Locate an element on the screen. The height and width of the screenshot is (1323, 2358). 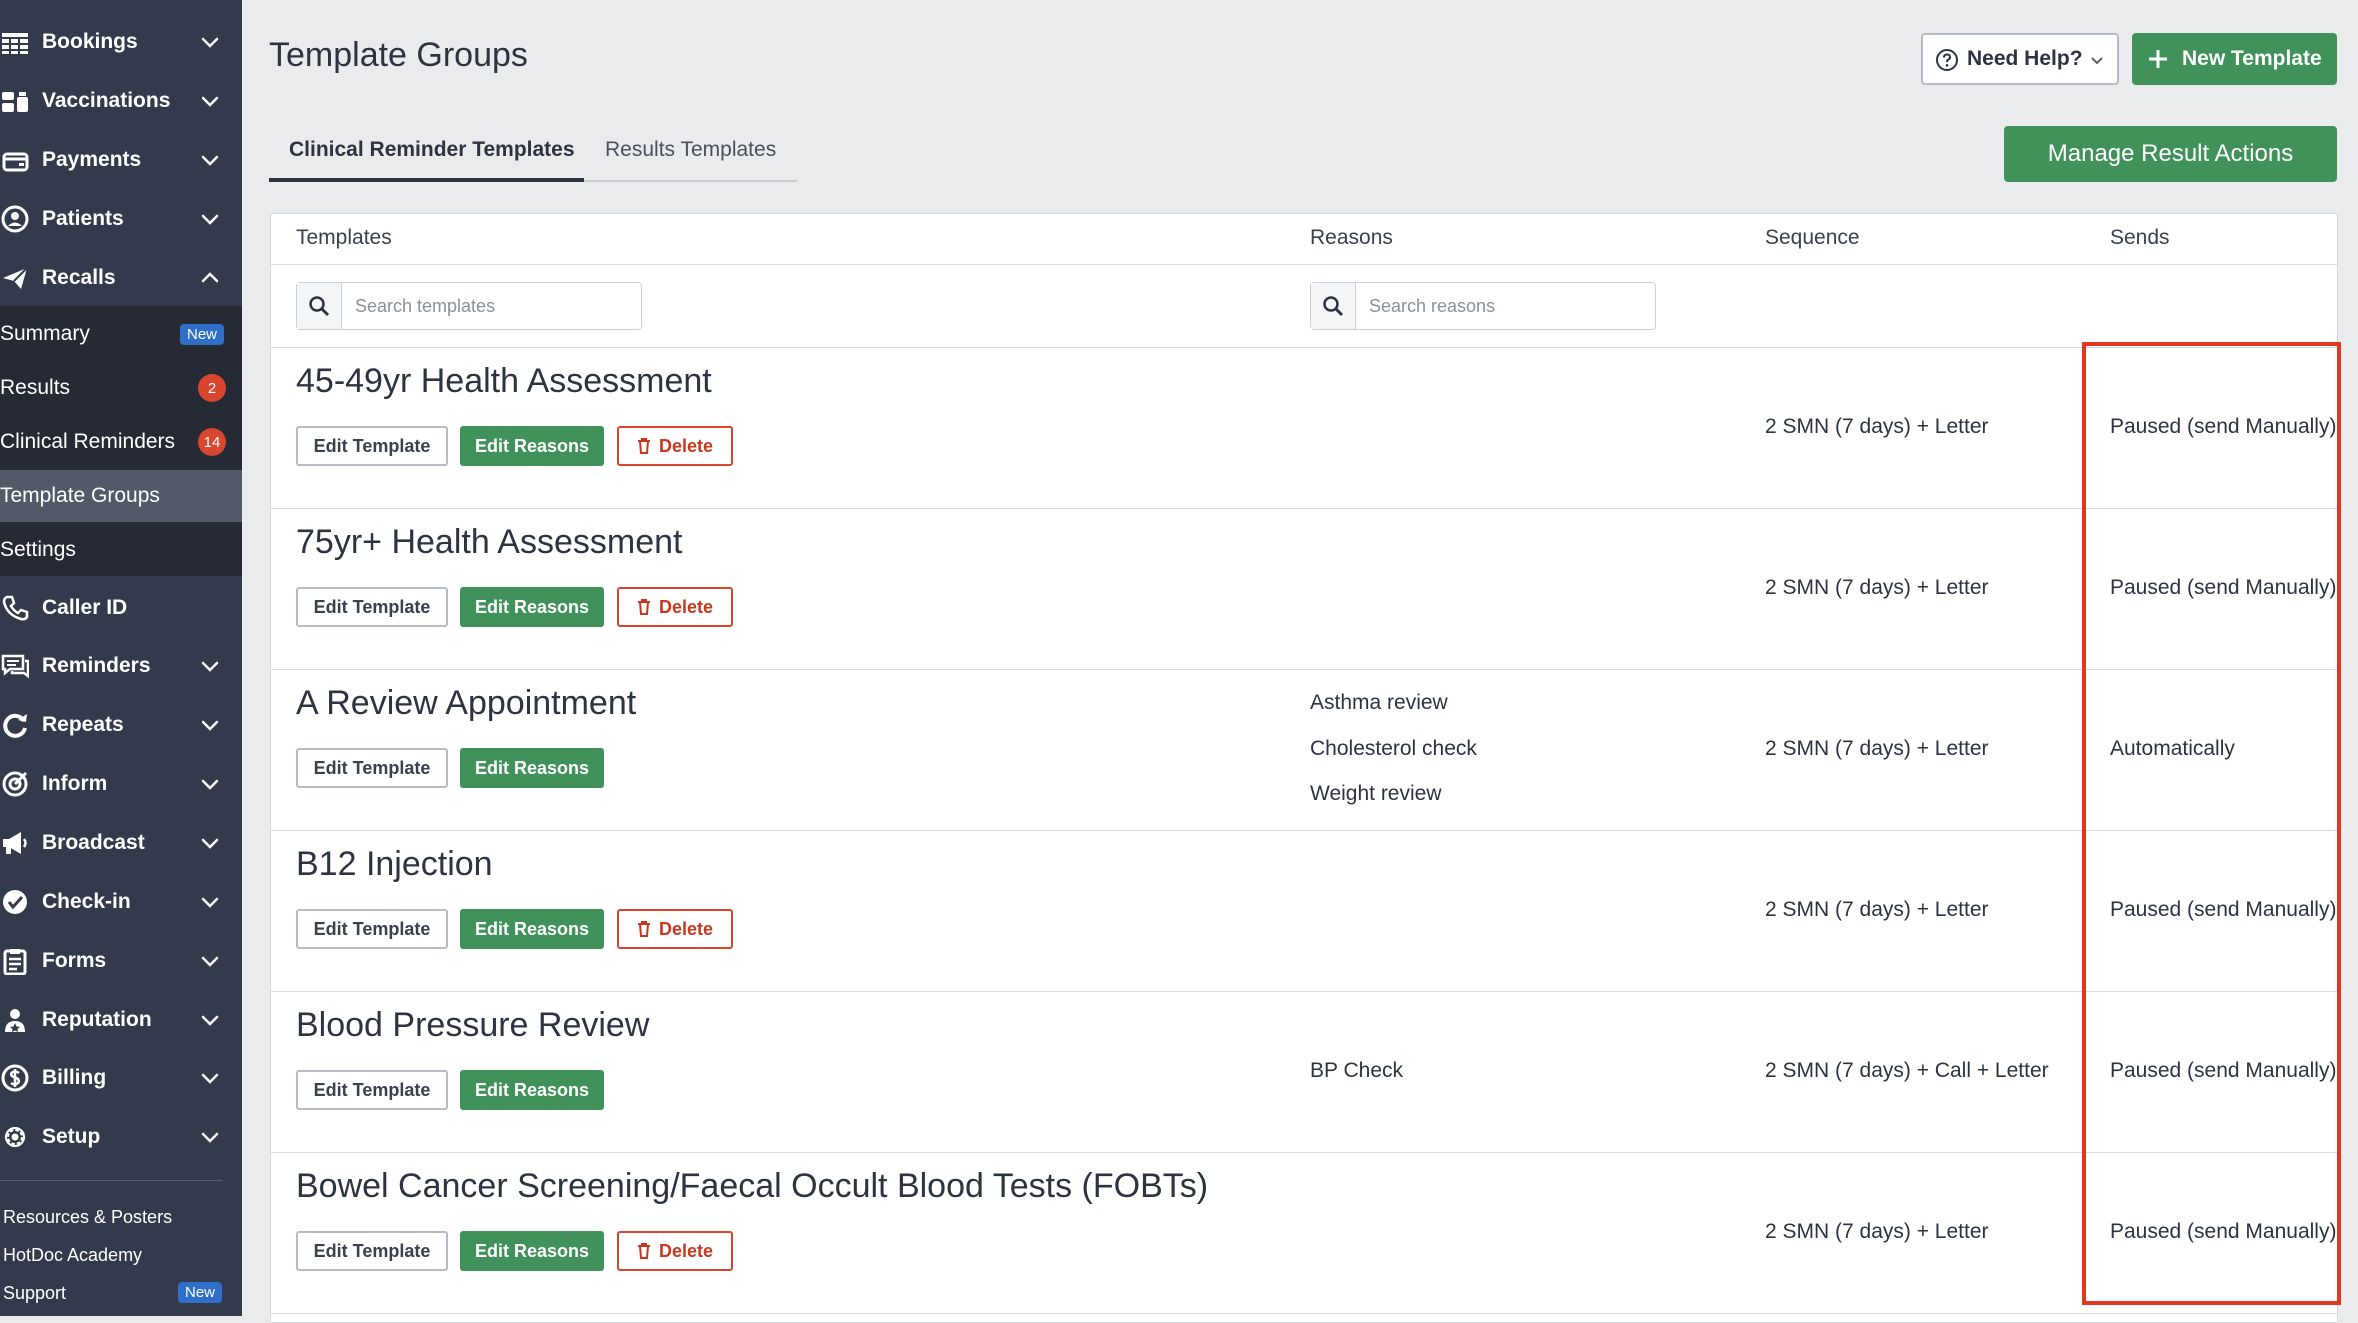
search-templates is located at coordinates (469, 306).